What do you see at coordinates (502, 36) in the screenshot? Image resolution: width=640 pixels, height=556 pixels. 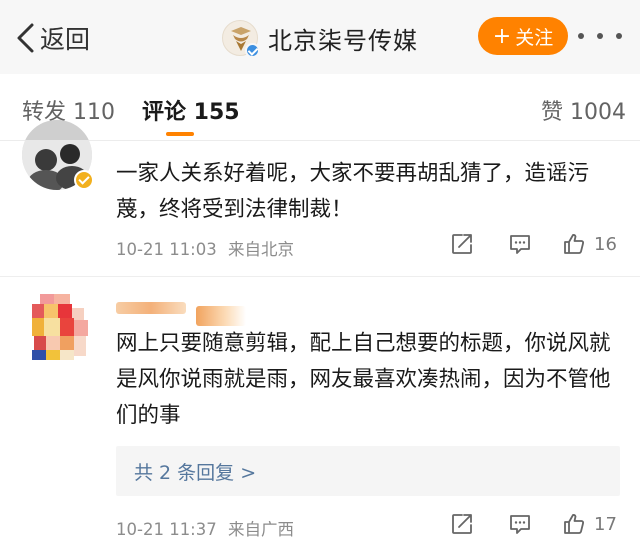 I see `plus-icon: +` at bounding box center [502, 36].